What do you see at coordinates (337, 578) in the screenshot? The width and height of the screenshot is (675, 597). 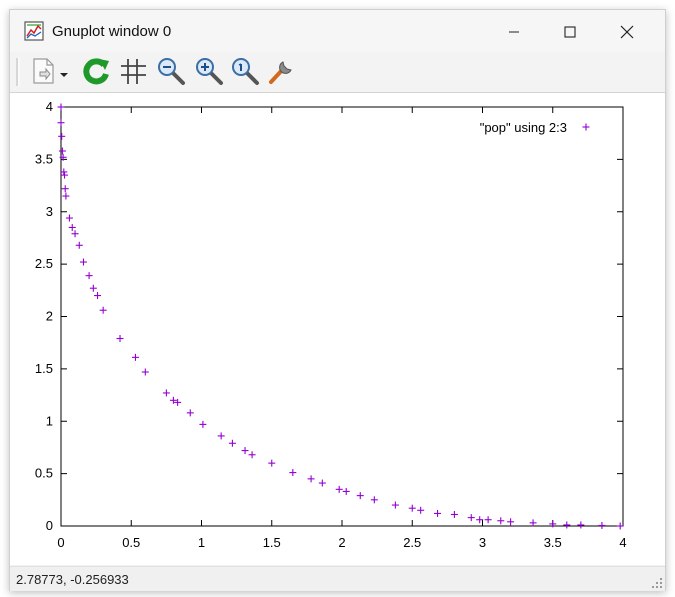 I see `status-bar: 2.78773, -0.256933` at bounding box center [337, 578].